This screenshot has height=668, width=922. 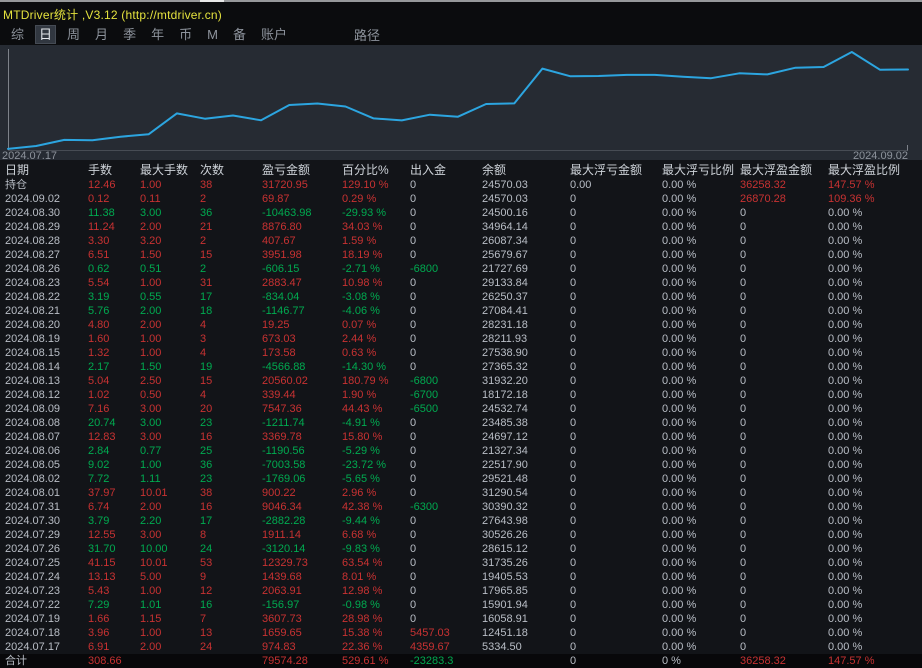 What do you see at coordinates (505, 255) in the screenshot?
I see `cell: 25679.67` at bounding box center [505, 255].